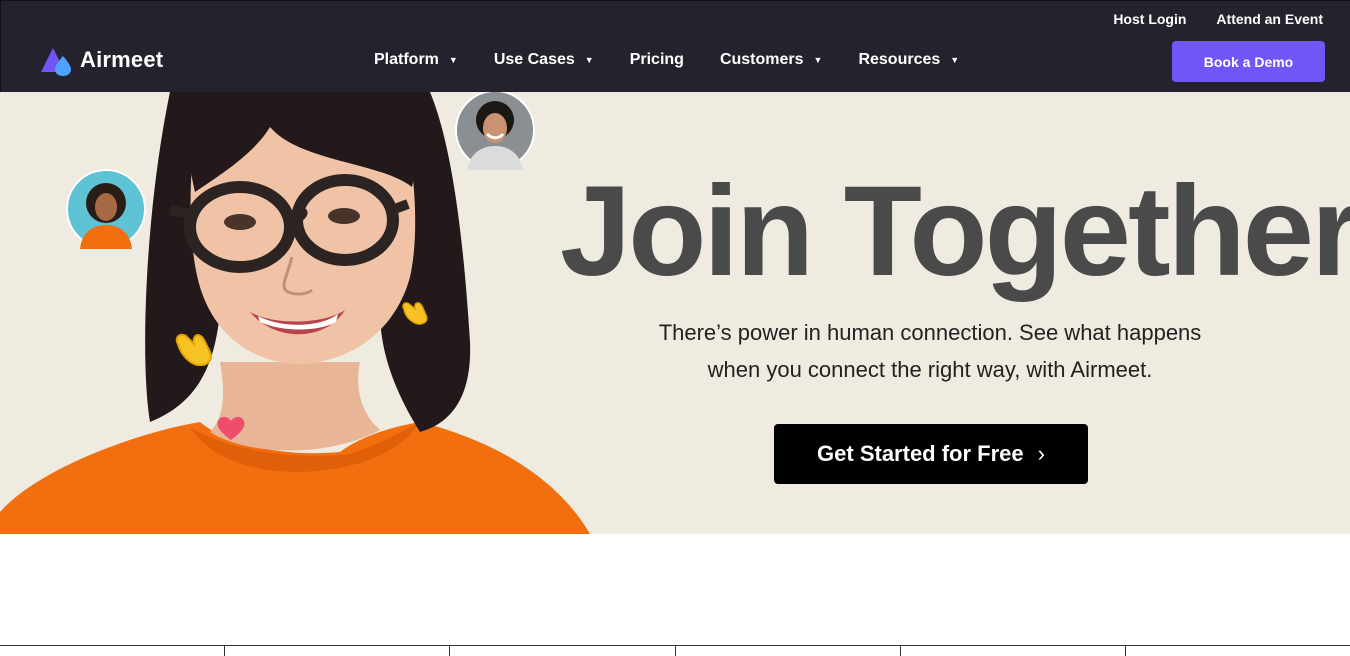 Image resolution: width=1350 pixels, height=656 pixels. What do you see at coordinates (920, 453) in the screenshot?
I see `get-started-label: Get Started for Free` at bounding box center [920, 453].